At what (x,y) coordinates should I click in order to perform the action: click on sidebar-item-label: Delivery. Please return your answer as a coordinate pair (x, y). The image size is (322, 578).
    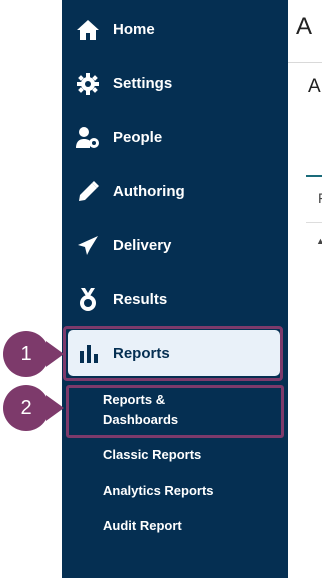
    Looking at the image, I should click on (142, 245).